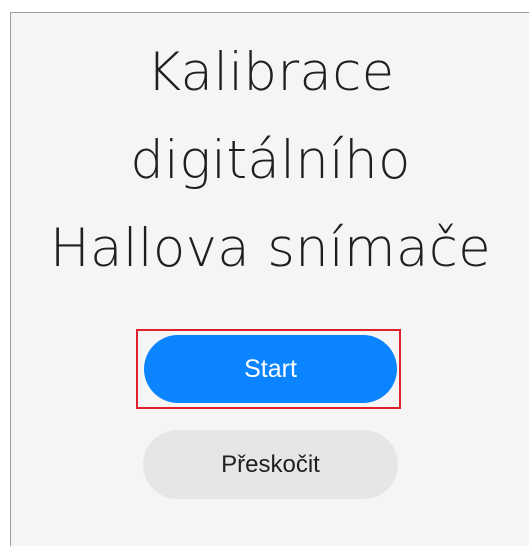 The height and width of the screenshot is (546, 529). Describe the element at coordinates (270, 248) in the screenshot. I see `title-line-3: Hallova snímače` at that location.